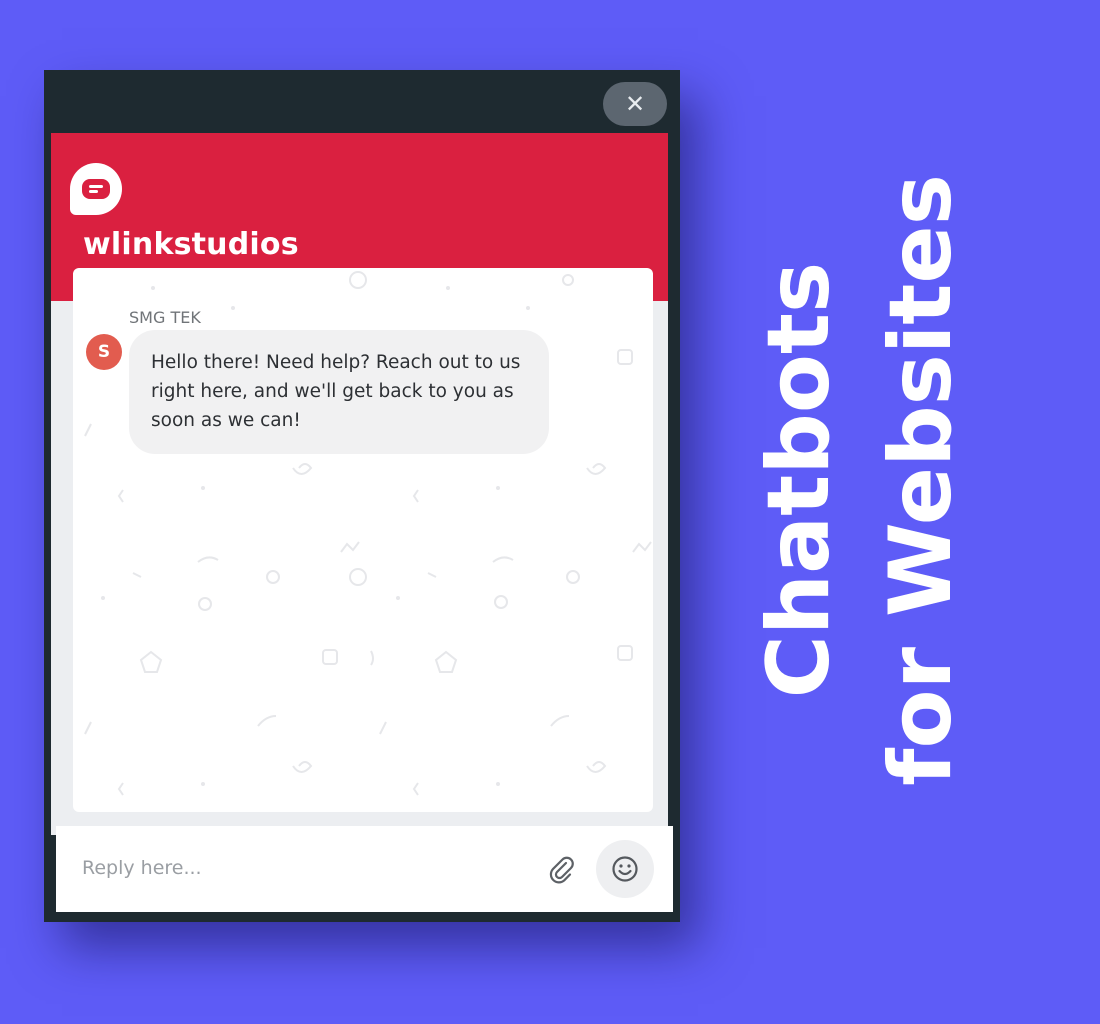  I want to click on paperclip-icon, so click(562, 870).